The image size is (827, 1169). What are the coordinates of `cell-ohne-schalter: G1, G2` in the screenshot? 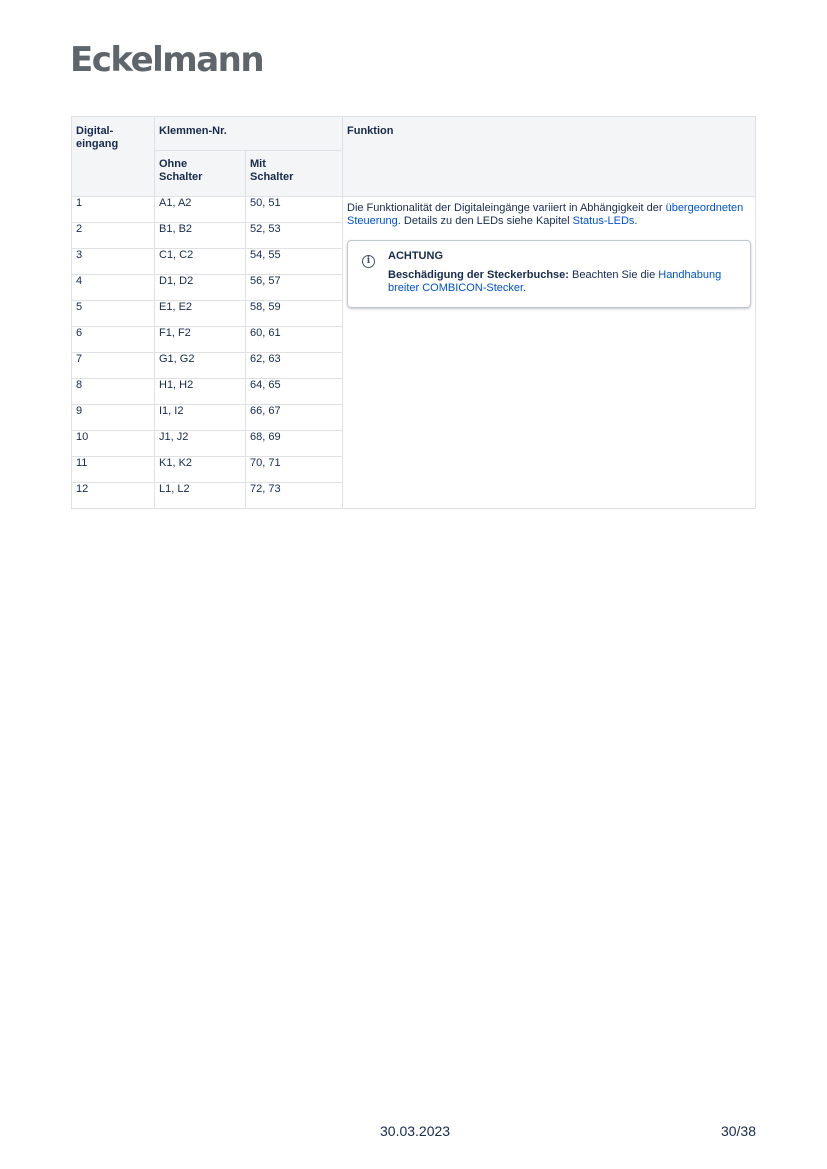 It's located at (200, 365).